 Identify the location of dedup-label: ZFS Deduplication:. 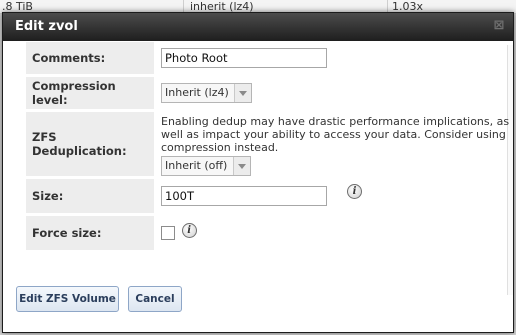
(91, 144).